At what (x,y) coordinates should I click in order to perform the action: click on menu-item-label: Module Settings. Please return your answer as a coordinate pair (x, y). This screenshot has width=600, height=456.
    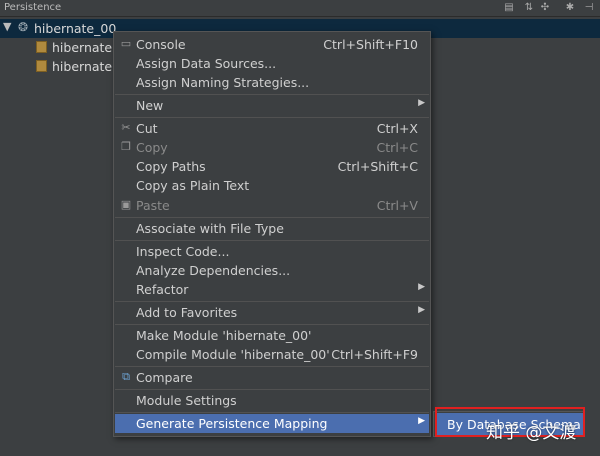
    Looking at the image, I should click on (186, 400).